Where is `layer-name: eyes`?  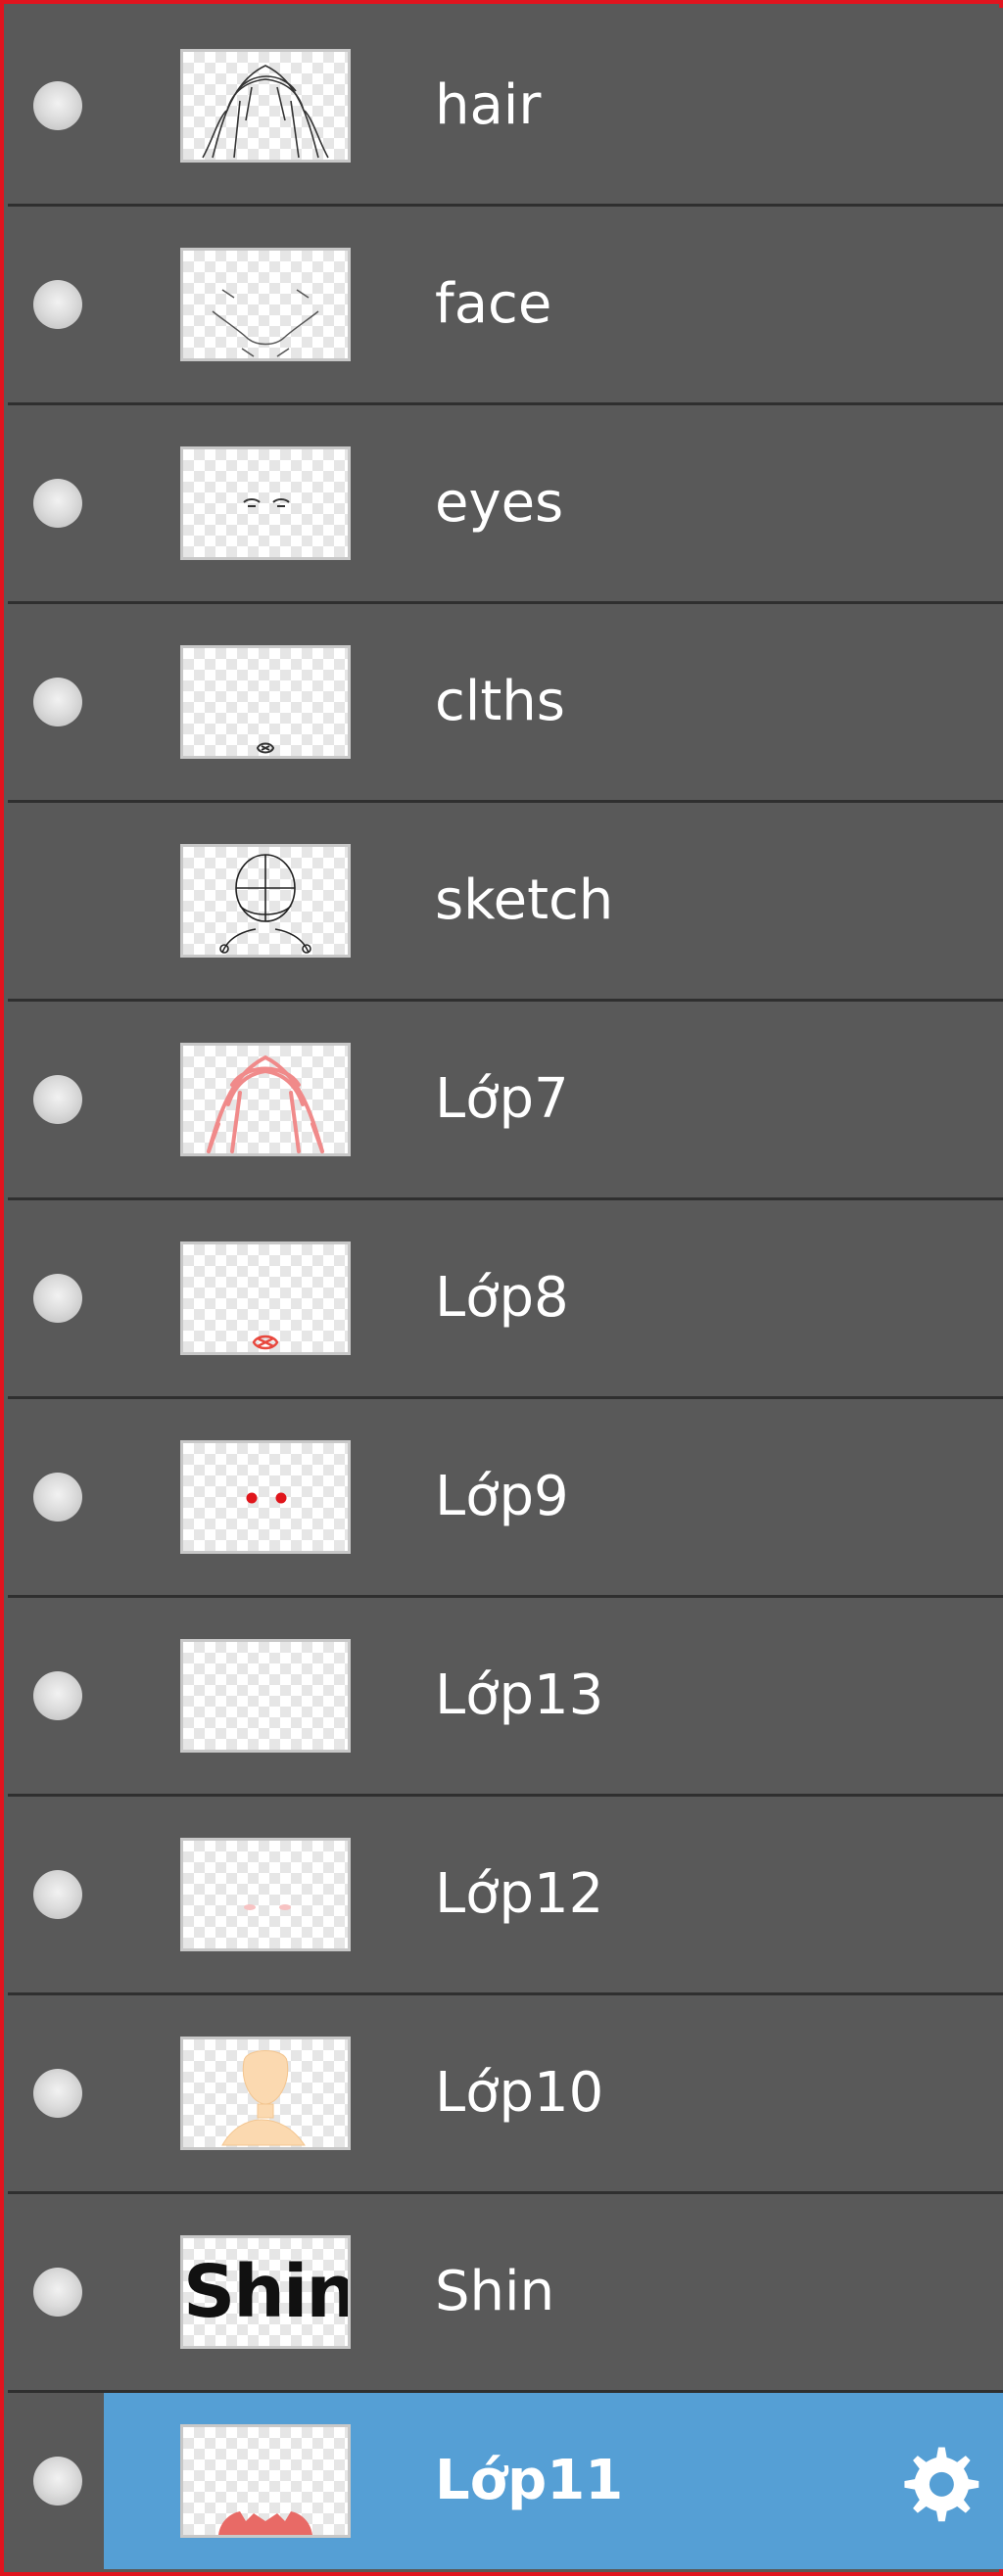
layer-name: eyes is located at coordinates (499, 503).